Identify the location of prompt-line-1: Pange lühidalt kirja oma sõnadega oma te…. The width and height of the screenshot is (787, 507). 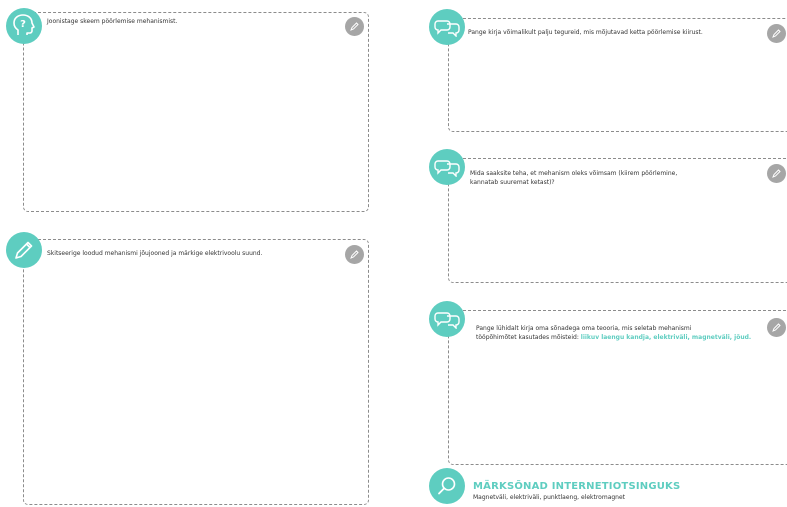
(584, 328).